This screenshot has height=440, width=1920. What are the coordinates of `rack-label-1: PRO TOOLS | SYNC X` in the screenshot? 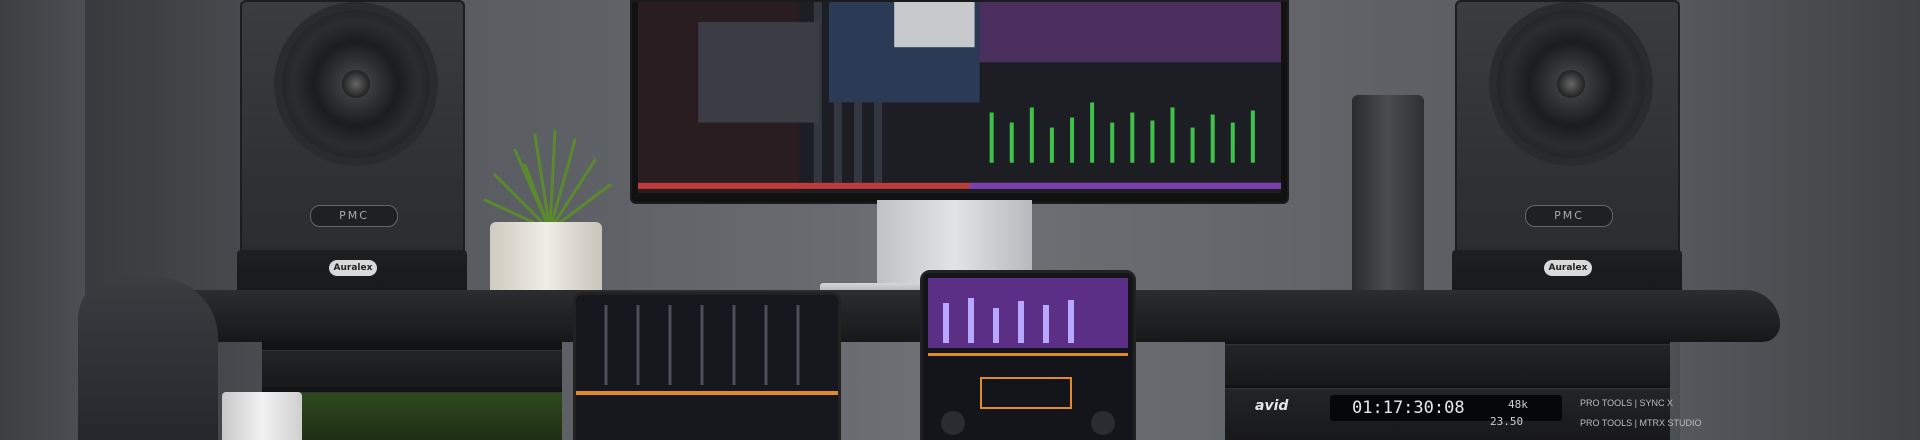 It's located at (1627, 403).